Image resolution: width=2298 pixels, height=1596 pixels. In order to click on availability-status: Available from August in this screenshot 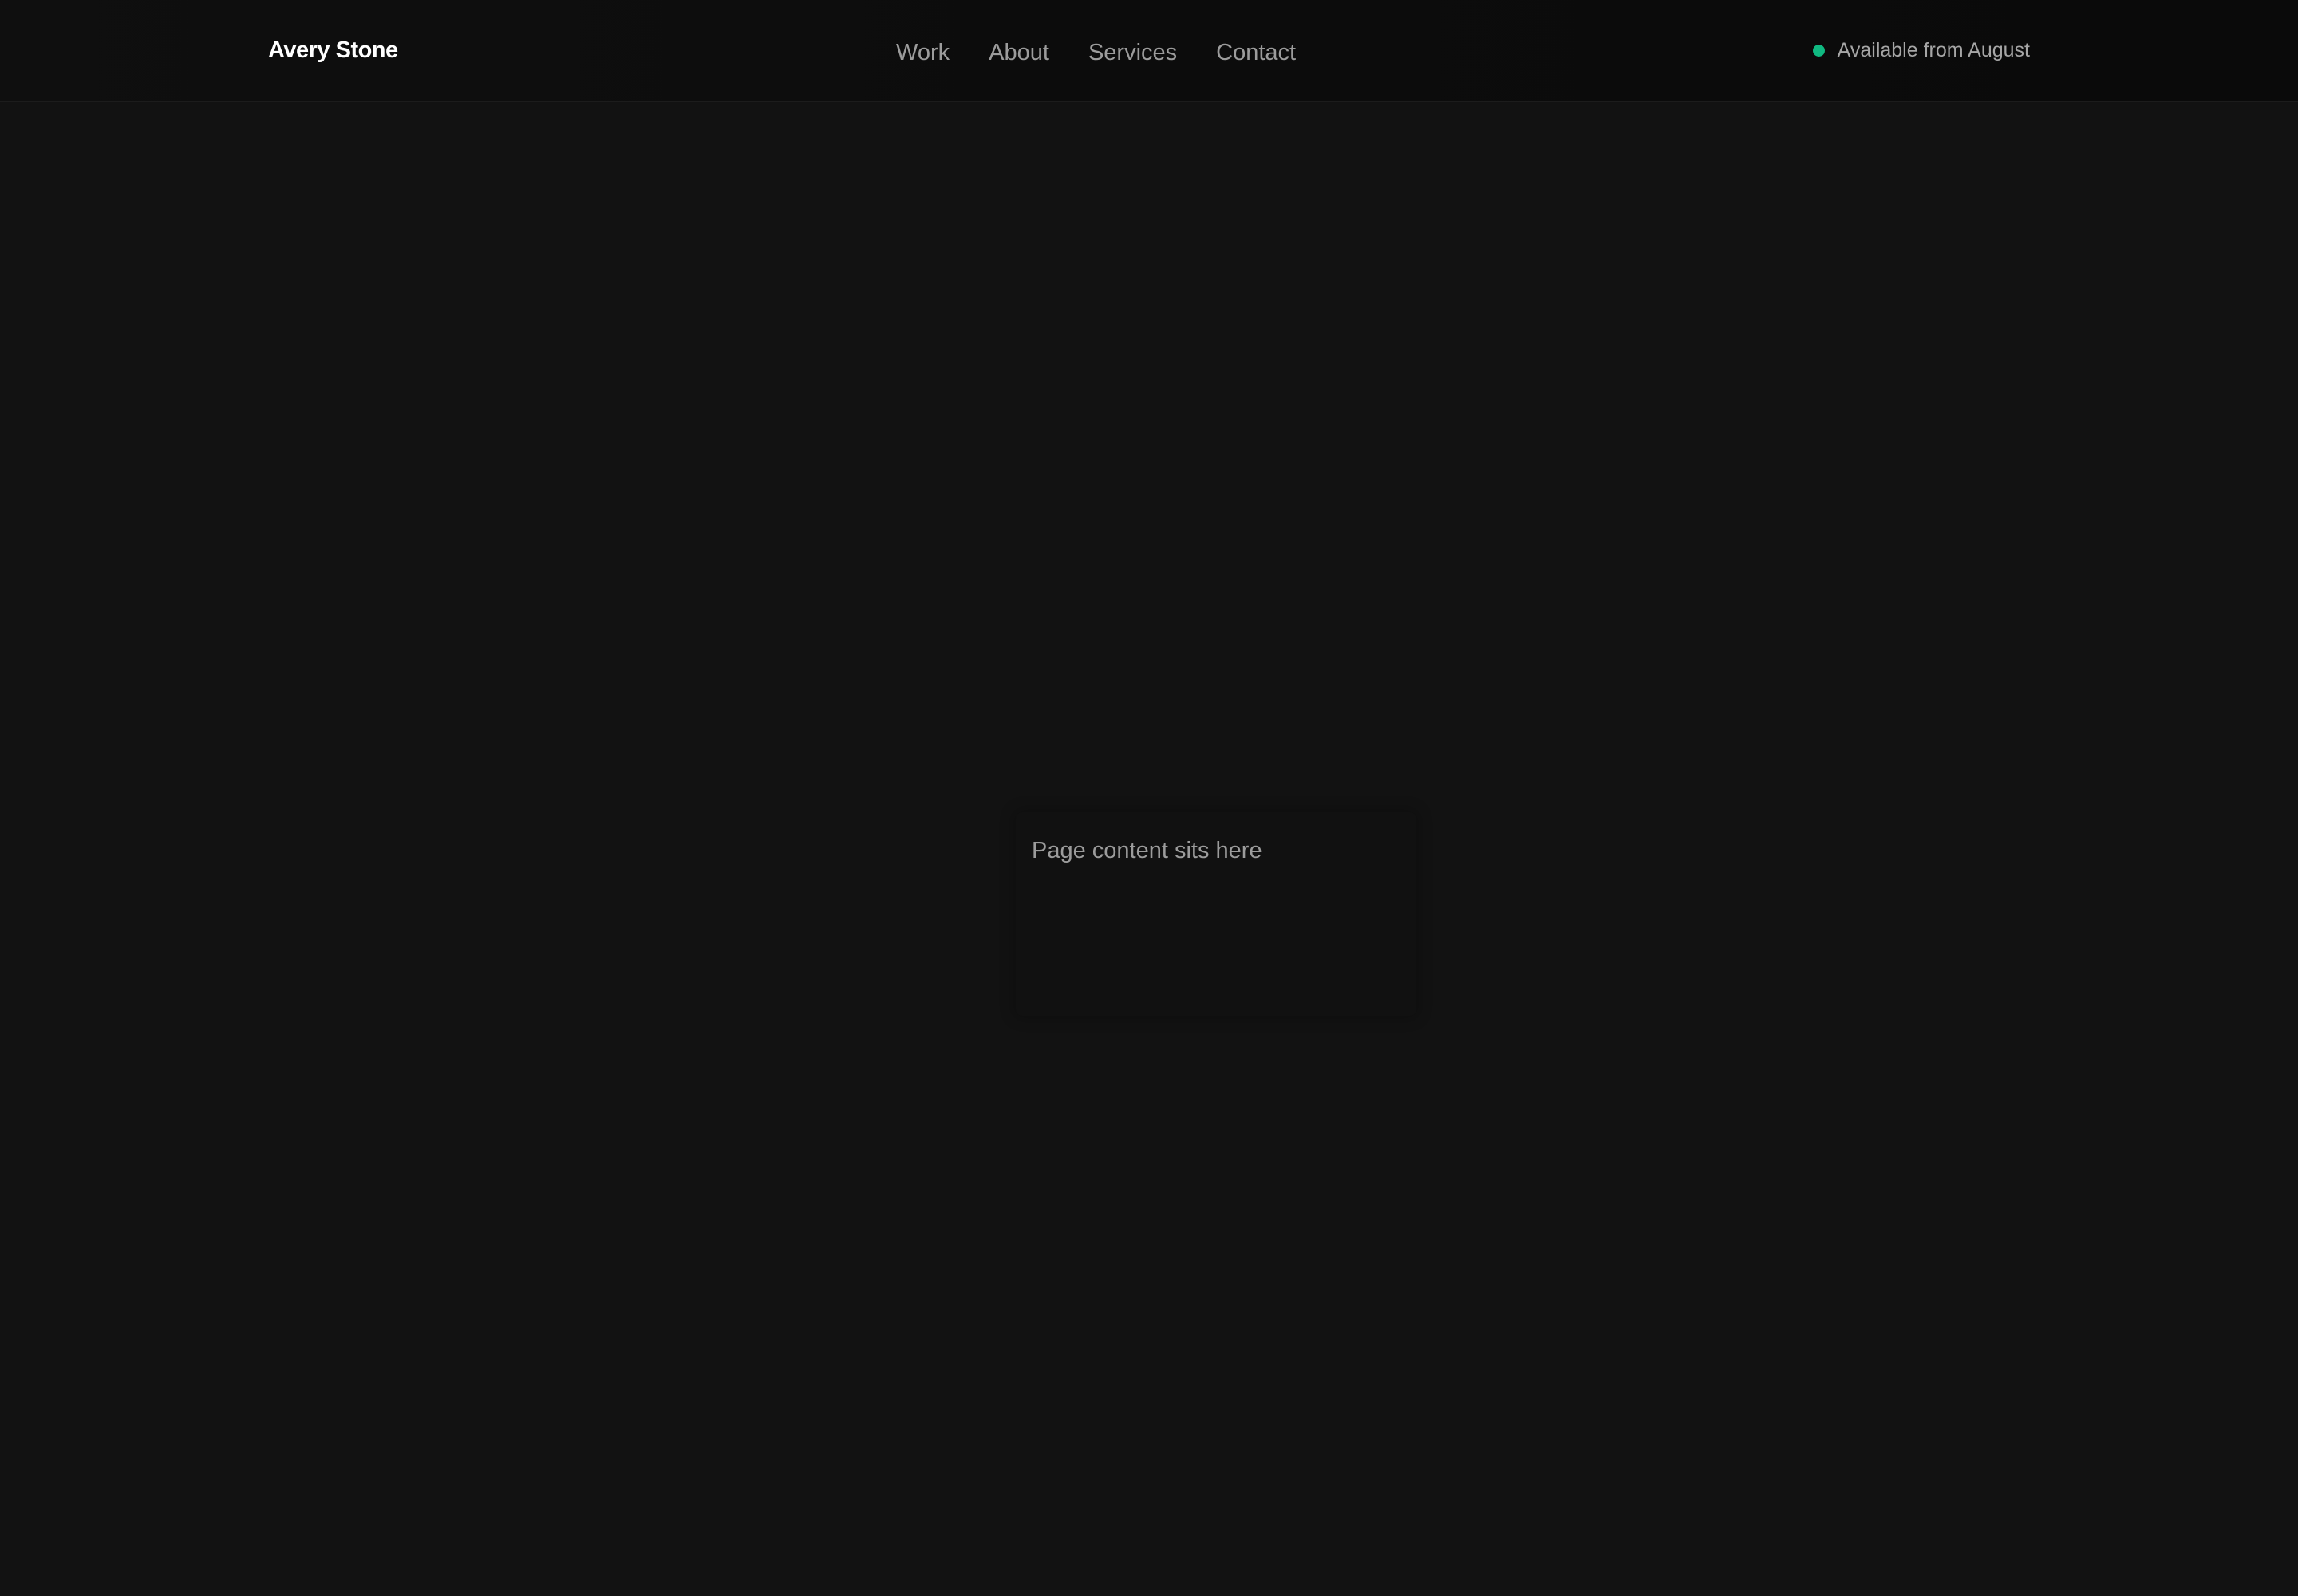, I will do `click(1921, 50)`.